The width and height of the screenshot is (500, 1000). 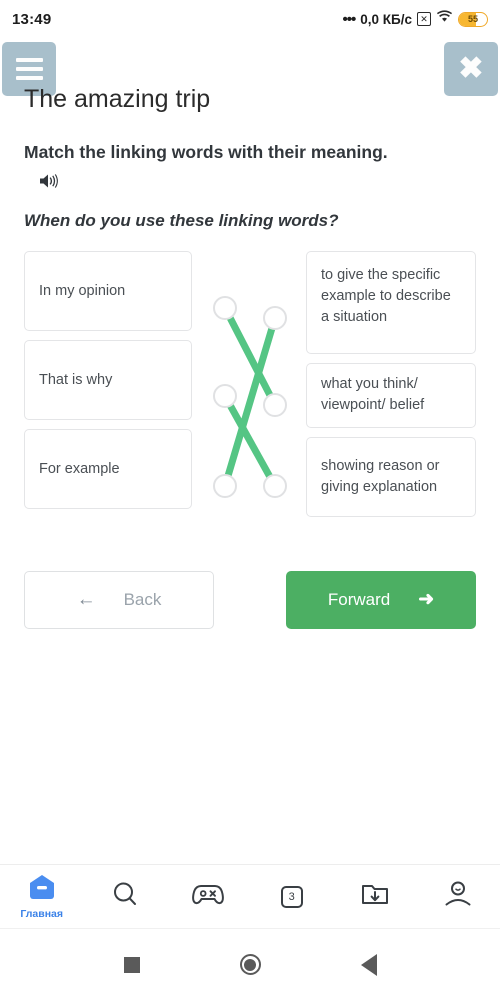 I want to click on arrow-left-icon: ←, so click(x=86, y=599).